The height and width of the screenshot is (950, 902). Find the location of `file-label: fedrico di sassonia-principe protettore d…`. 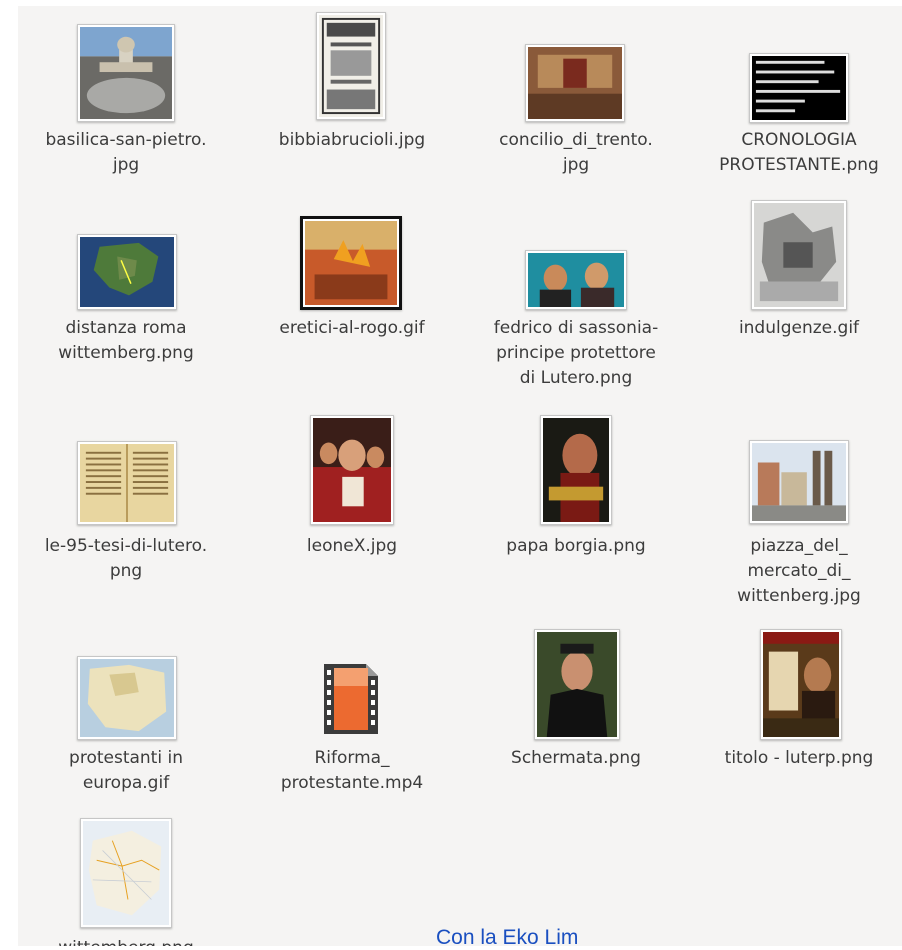

file-label: fedrico di sassonia-principe protettore d… is located at coordinates (576, 353).